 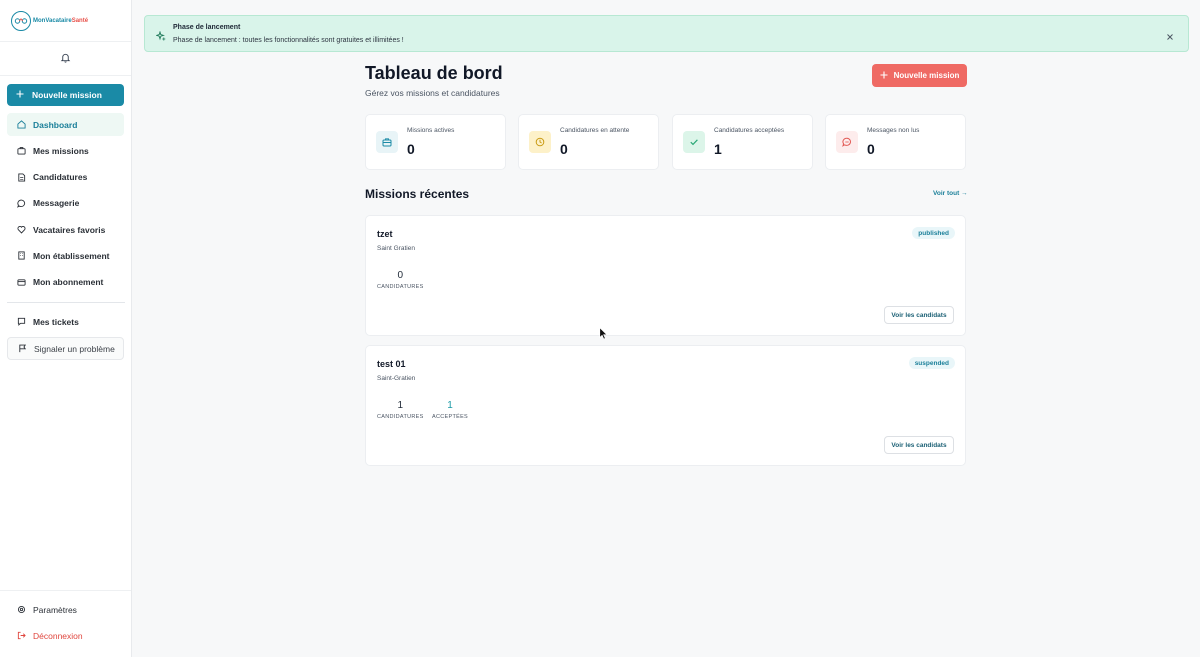 What do you see at coordinates (61, 20) in the screenshot?
I see `logo-text: MonVacataireSanté` at bounding box center [61, 20].